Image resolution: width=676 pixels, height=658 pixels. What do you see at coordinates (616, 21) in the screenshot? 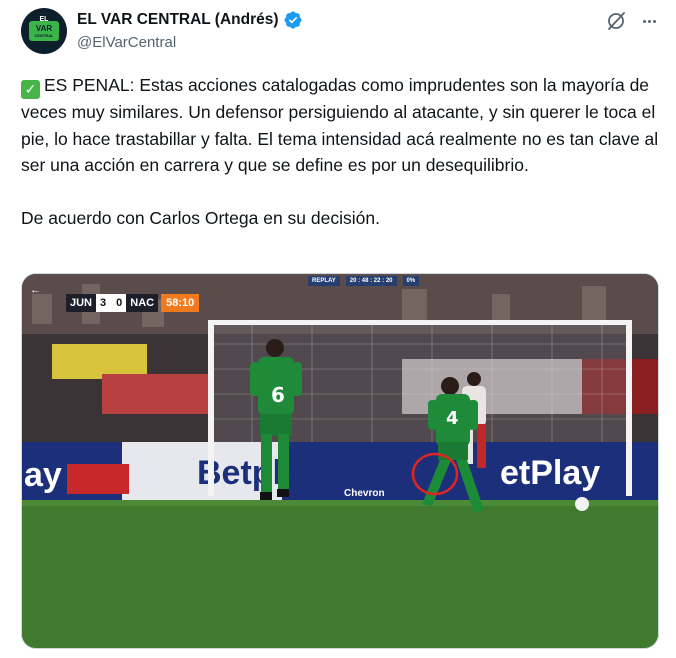
I see `grok-icon` at bounding box center [616, 21].